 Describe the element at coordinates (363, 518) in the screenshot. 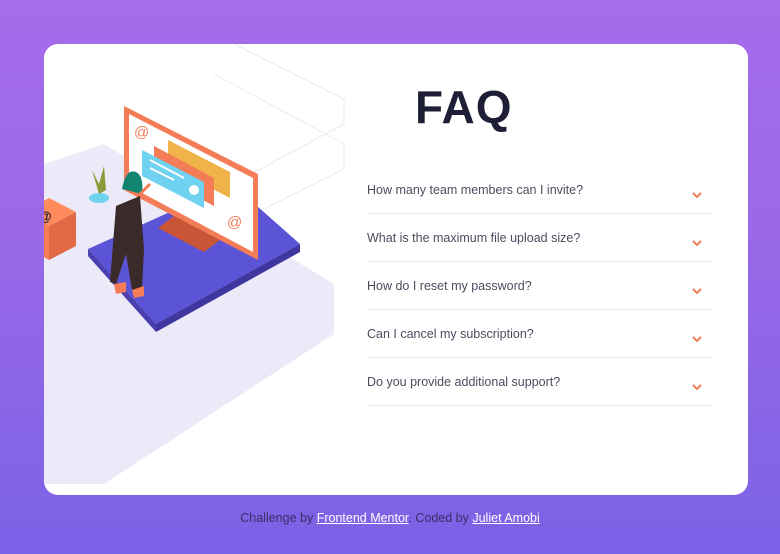

I see `frontend-mentor-link: Frontend Mentor` at that location.